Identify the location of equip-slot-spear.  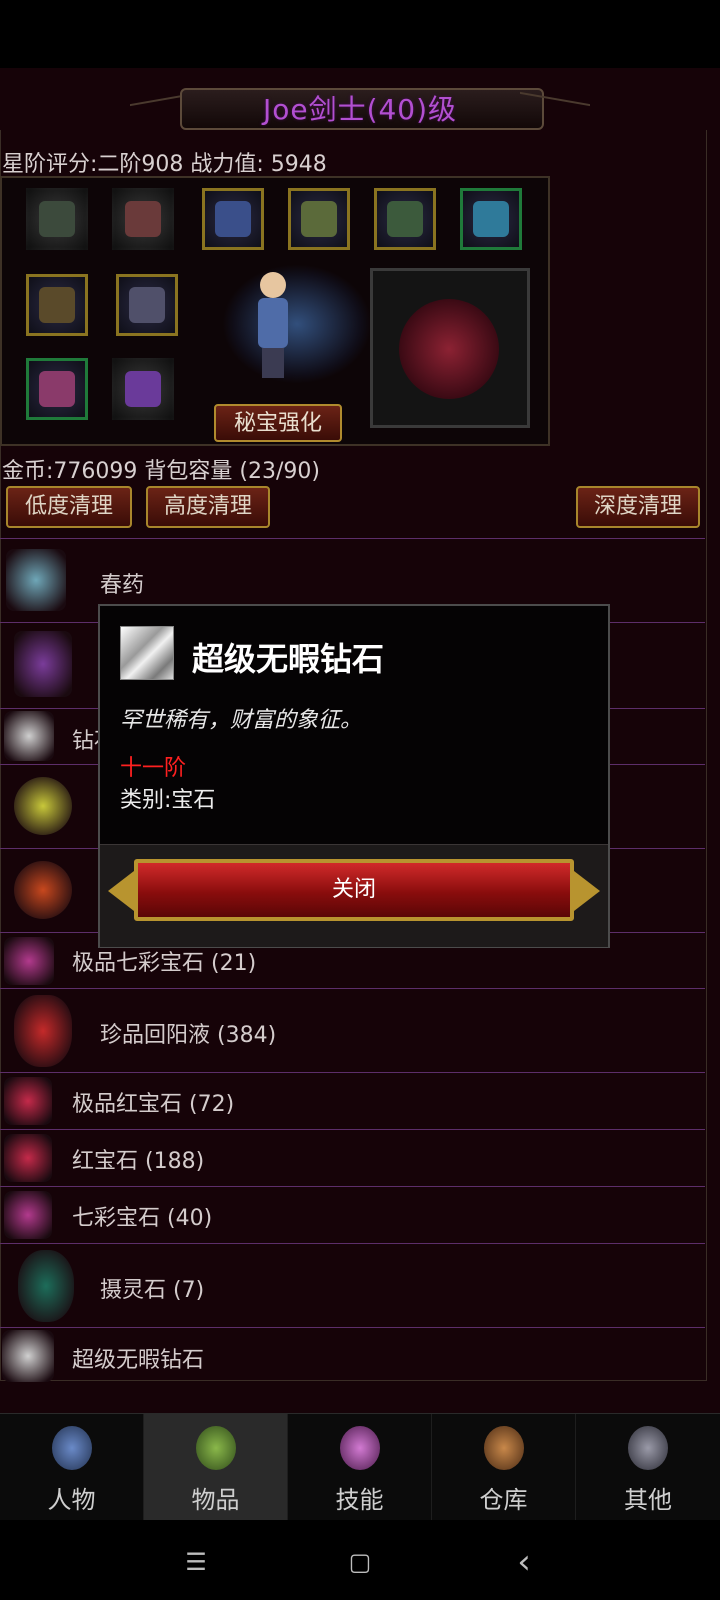
(57, 305).